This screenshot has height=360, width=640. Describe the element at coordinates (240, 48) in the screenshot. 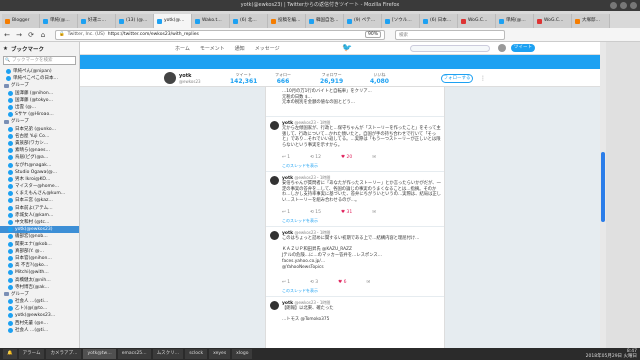

I see `nav-notifications: 通知` at that location.